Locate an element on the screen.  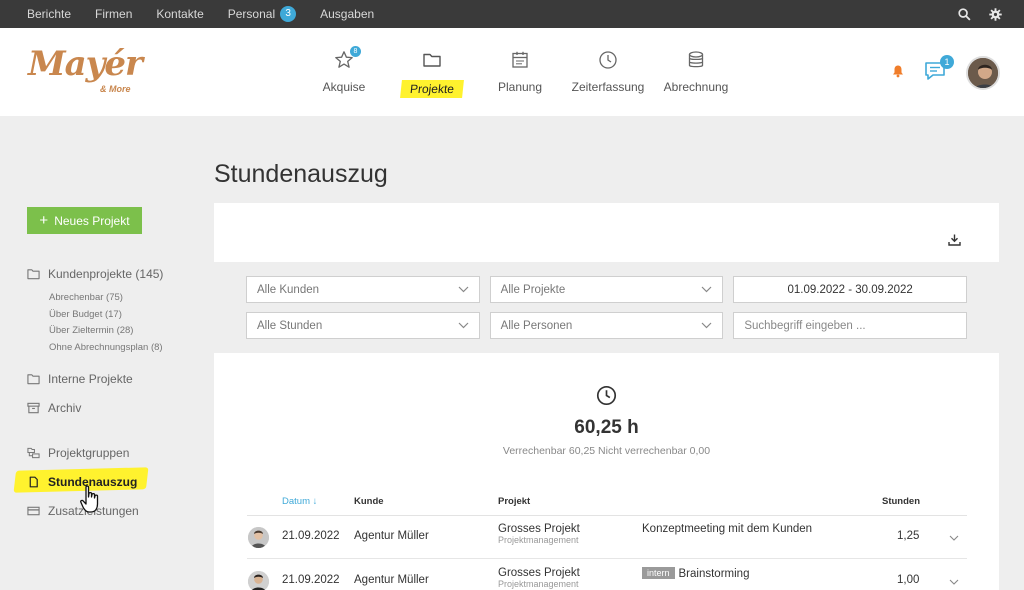
customer-select: Alle Kunden is located at coordinates (363, 289).